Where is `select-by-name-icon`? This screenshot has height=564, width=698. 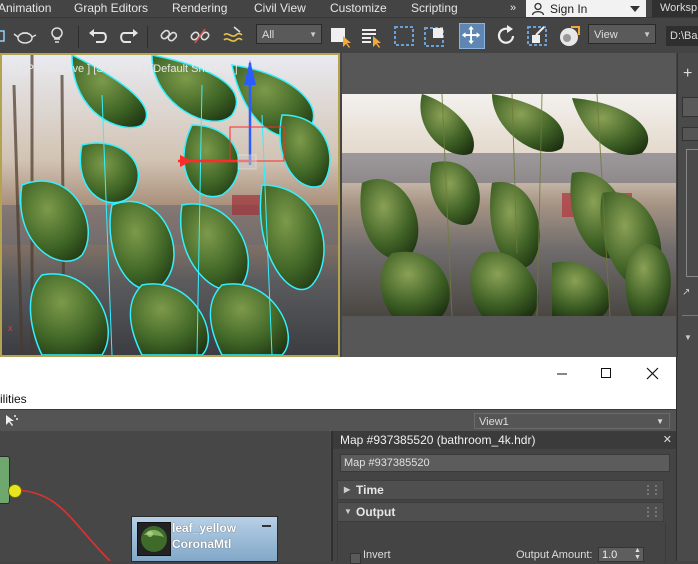 select-by-name-icon is located at coordinates (371, 36).